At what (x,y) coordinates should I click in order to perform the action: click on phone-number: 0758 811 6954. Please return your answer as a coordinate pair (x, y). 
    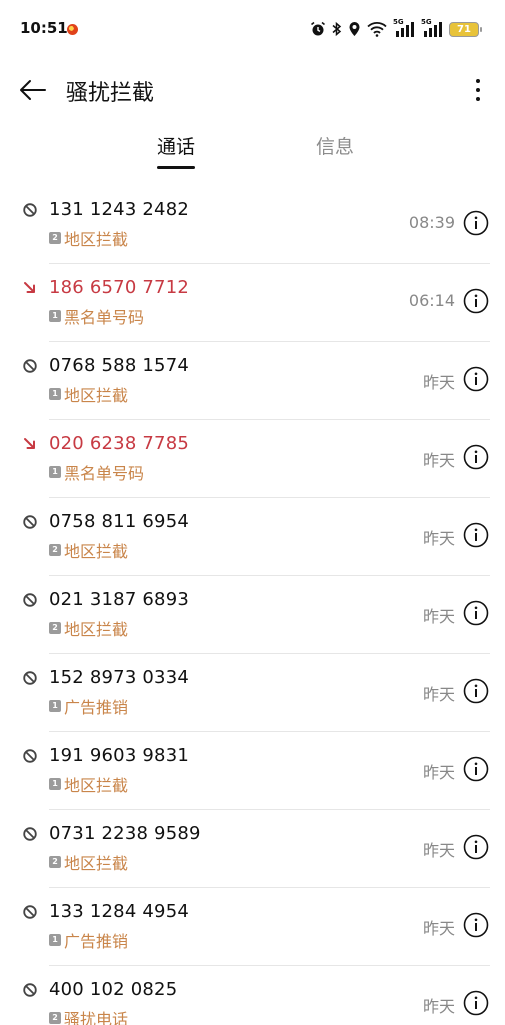
    Looking at the image, I should click on (119, 521).